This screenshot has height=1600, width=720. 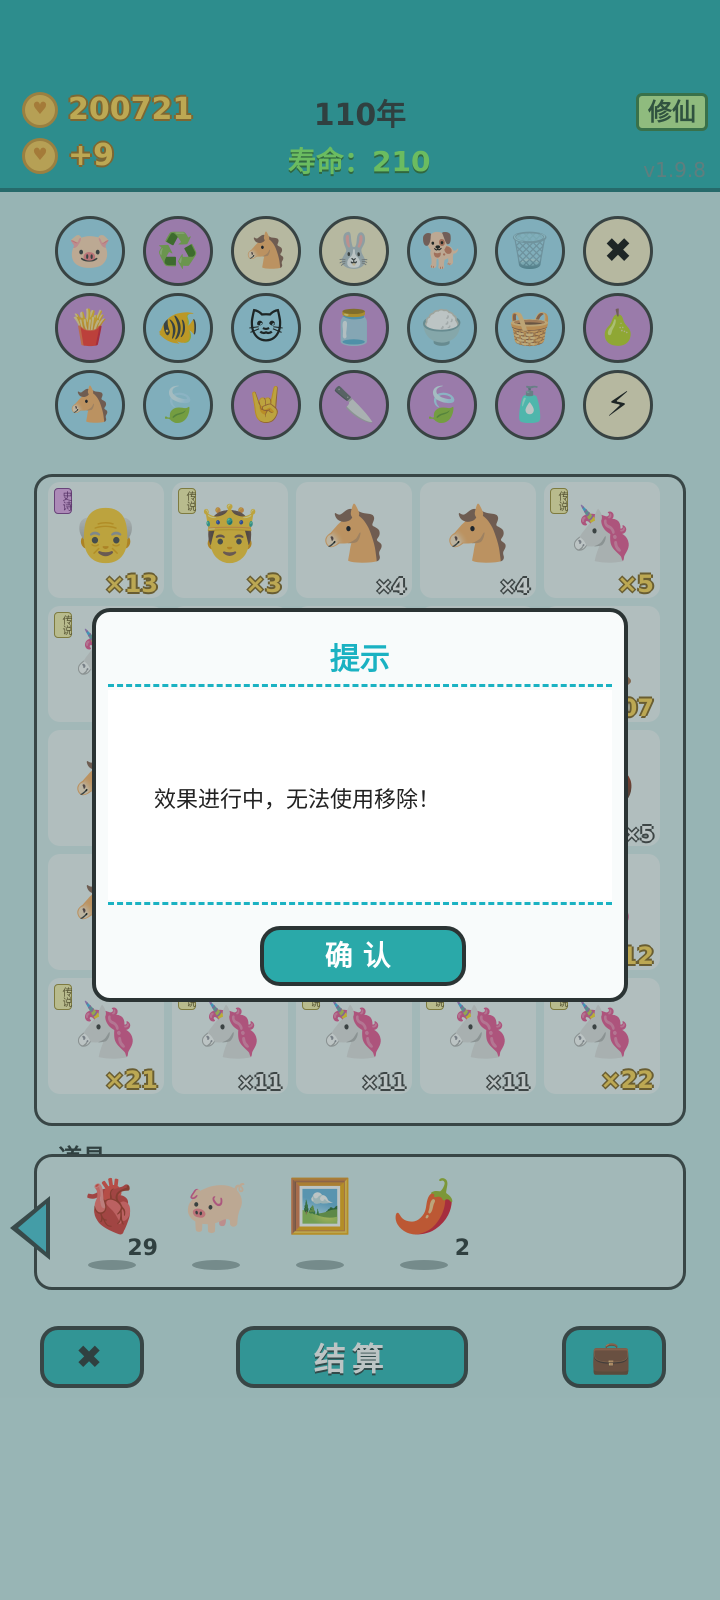 What do you see at coordinates (363, 956) in the screenshot?
I see `confirm-button: 确认` at bounding box center [363, 956].